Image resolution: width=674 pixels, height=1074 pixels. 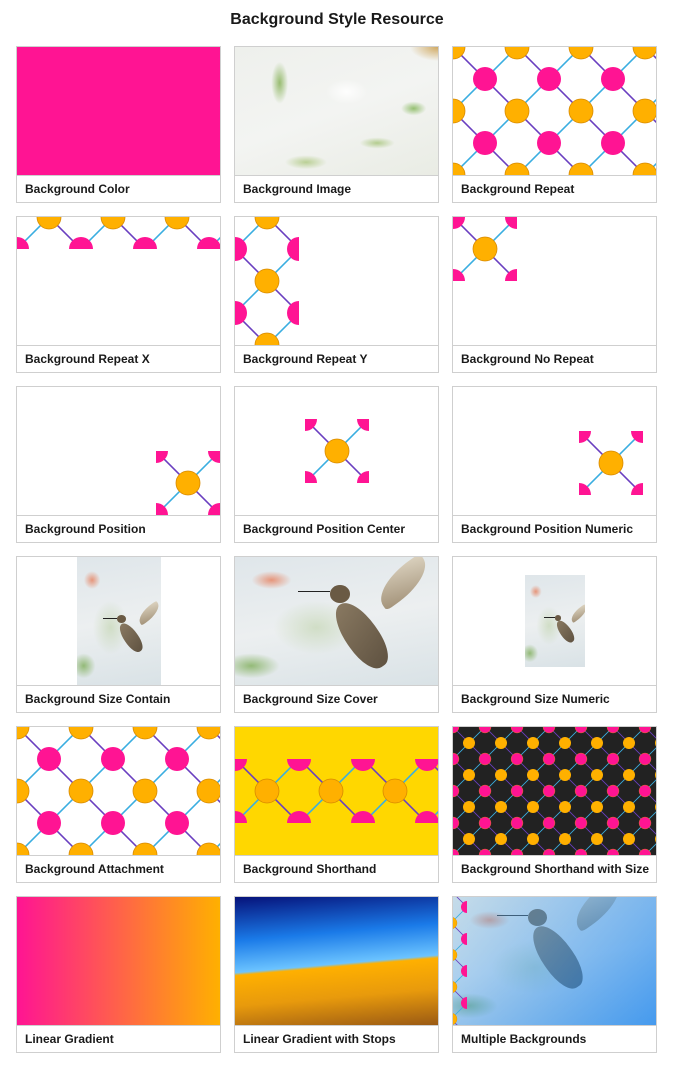 What do you see at coordinates (554, 111) in the screenshot?
I see `swatch-background-repeat` at bounding box center [554, 111].